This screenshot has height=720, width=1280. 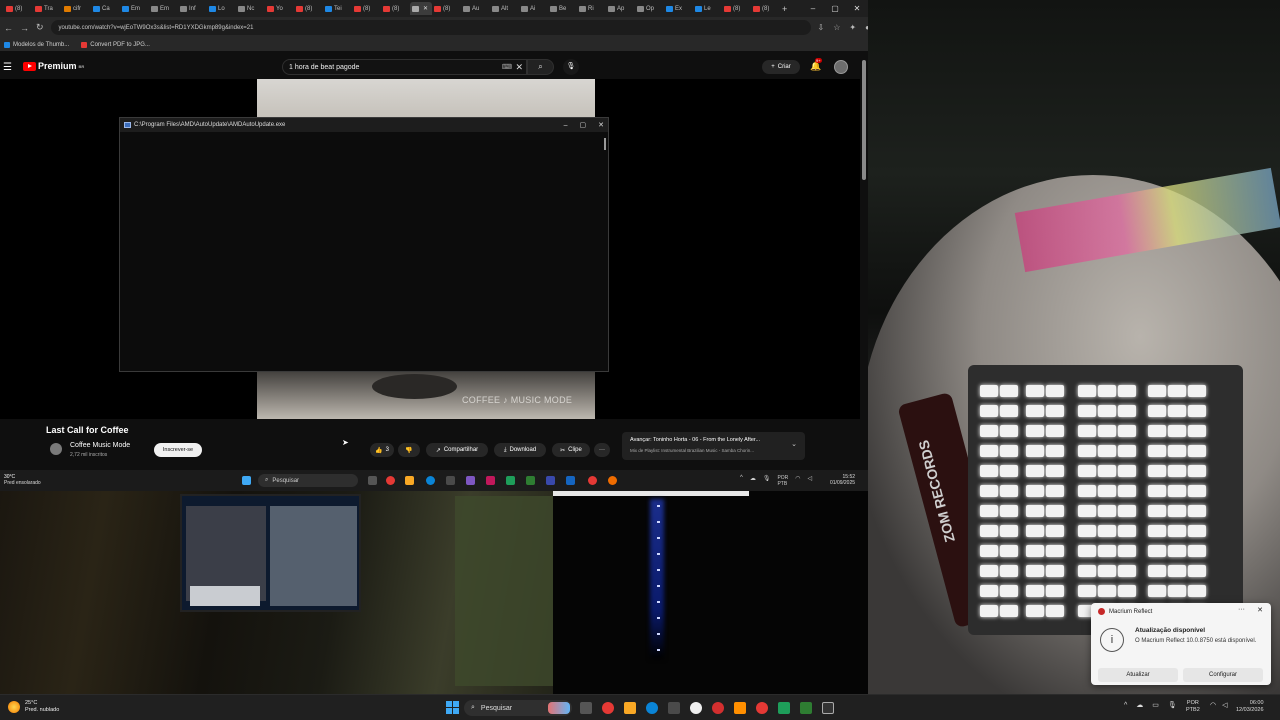 I want to click on hamburger-menu-icon: ☰, so click(x=7, y=67).